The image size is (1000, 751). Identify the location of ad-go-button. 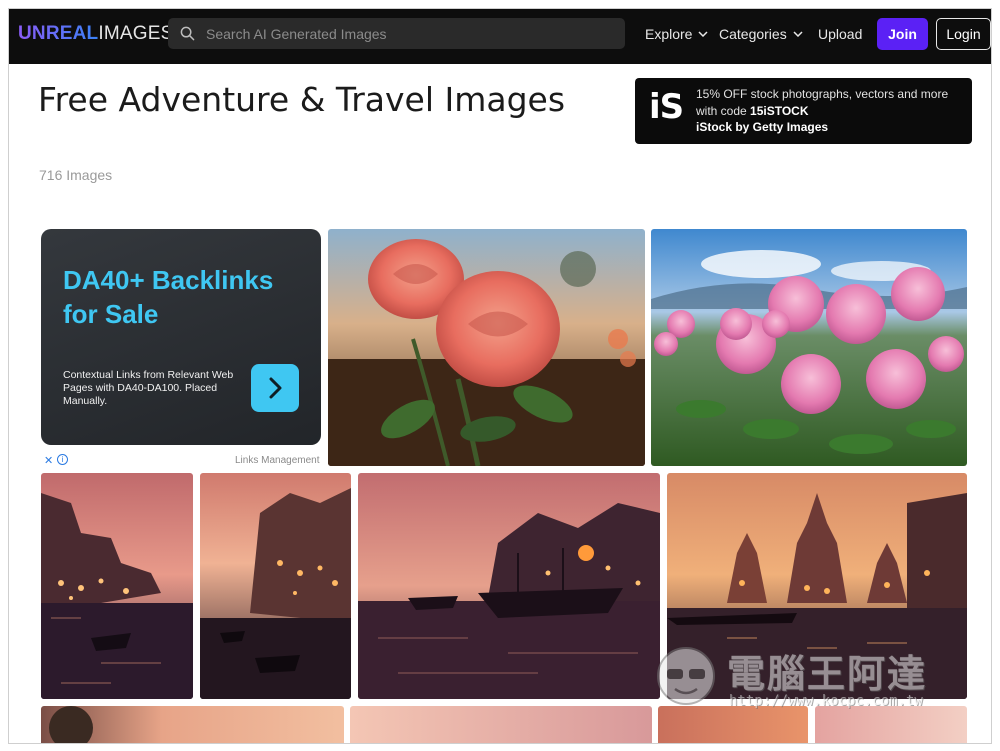
(275, 388).